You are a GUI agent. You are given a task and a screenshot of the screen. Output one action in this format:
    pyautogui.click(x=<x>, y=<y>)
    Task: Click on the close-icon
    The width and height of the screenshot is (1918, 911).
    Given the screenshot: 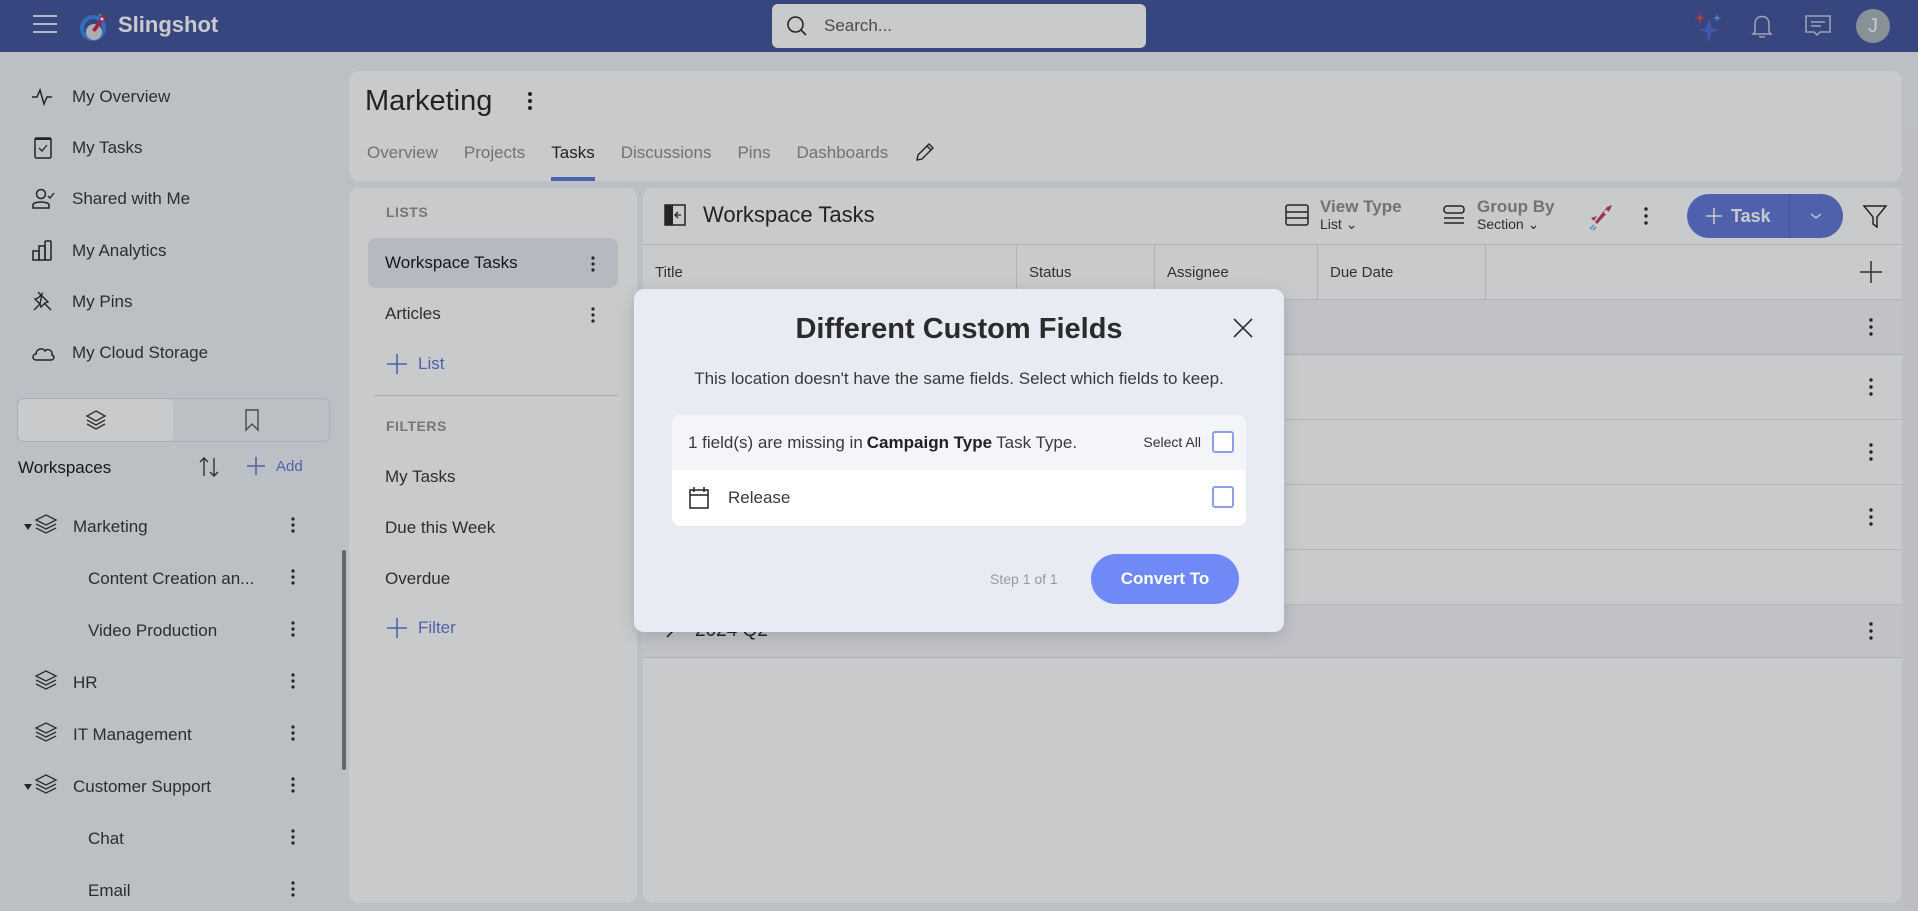 What is the action you would take?
    pyautogui.click(x=1243, y=328)
    